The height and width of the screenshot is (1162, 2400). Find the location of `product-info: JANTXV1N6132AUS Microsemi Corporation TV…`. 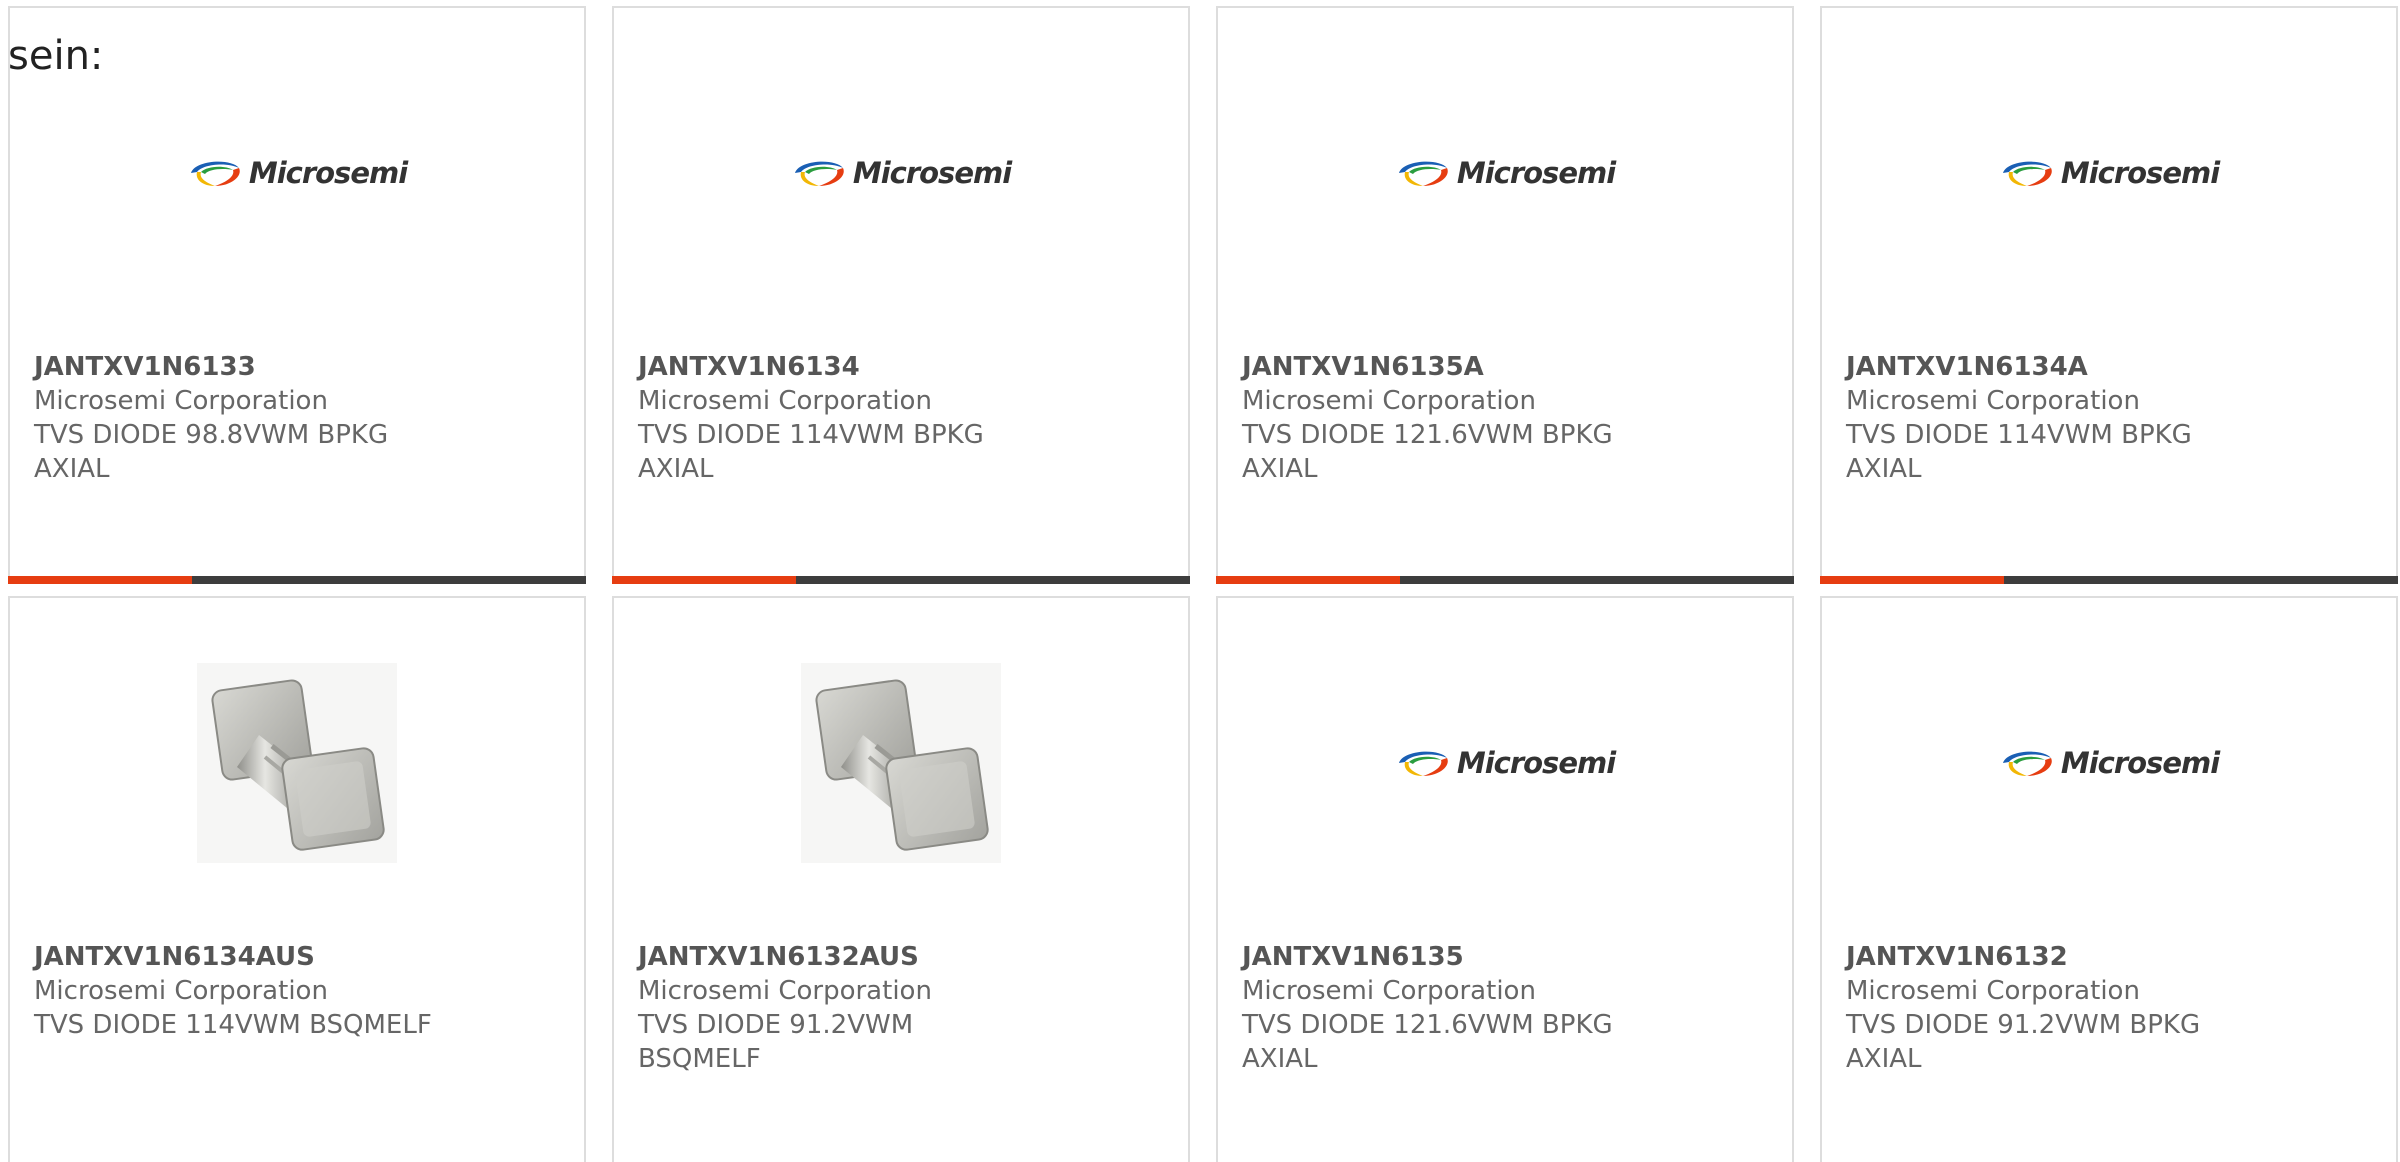

product-info: JANTXV1N6132AUS Microsemi Corporation TV… is located at coordinates (893, 1008).